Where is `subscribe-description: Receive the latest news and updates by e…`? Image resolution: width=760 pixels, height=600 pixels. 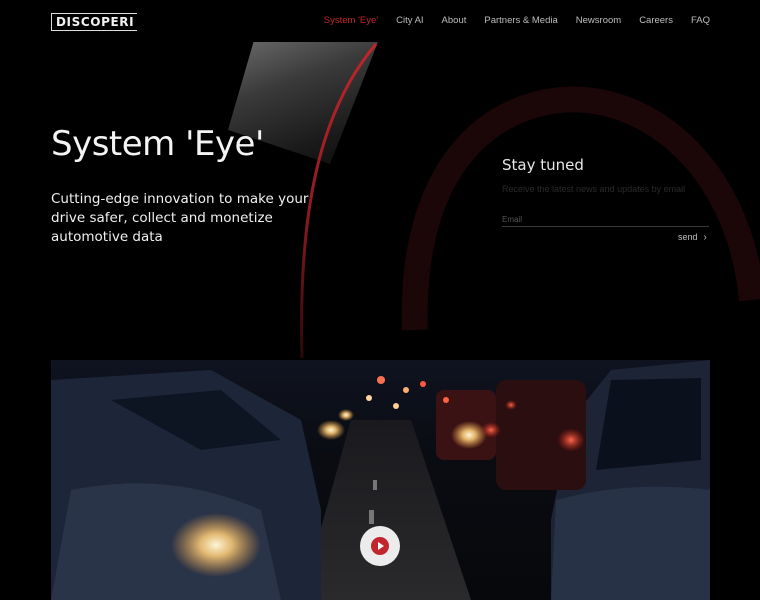 subscribe-description: Receive the latest news and updates by e… is located at coordinates (594, 189).